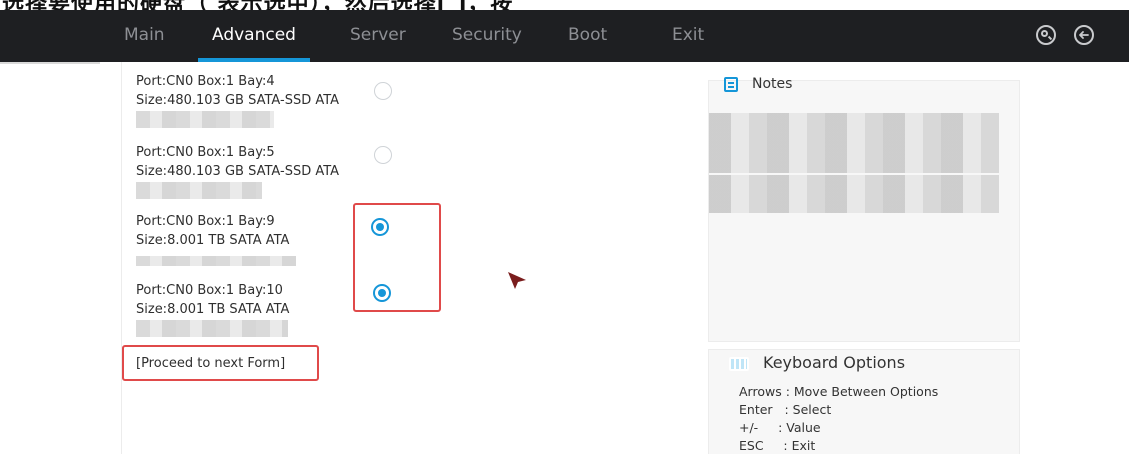 The image size is (1129, 455). What do you see at coordinates (834, 362) in the screenshot?
I see `keyboard-options-title: Keyboard Options` at bounding box center [834, 362].